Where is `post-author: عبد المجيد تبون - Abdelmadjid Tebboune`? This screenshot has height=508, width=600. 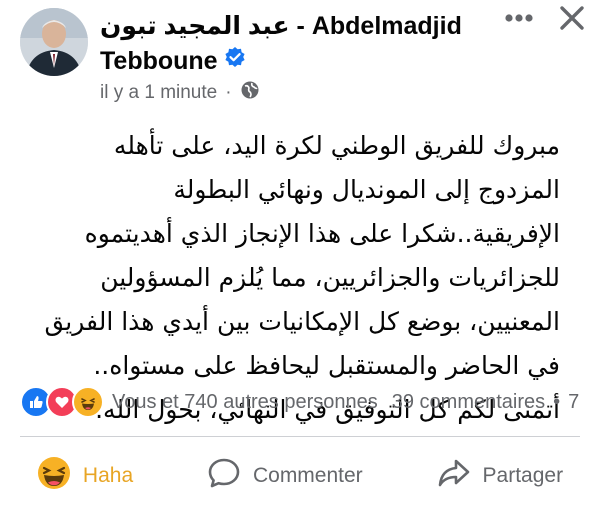 post-author: عبد المجيد تبون - Abdelmadjid Tebboune is located at coordinates (290, 44).